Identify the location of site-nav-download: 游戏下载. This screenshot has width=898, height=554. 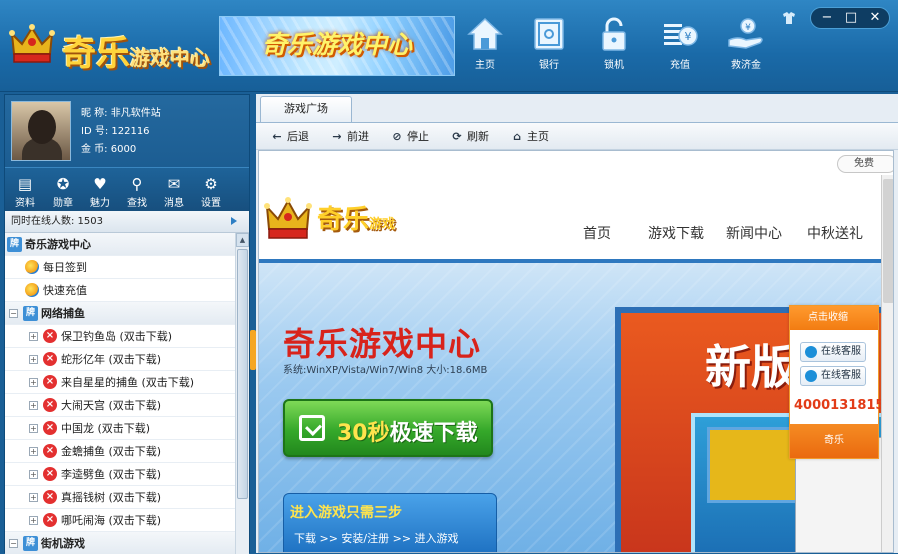
(676, 233).